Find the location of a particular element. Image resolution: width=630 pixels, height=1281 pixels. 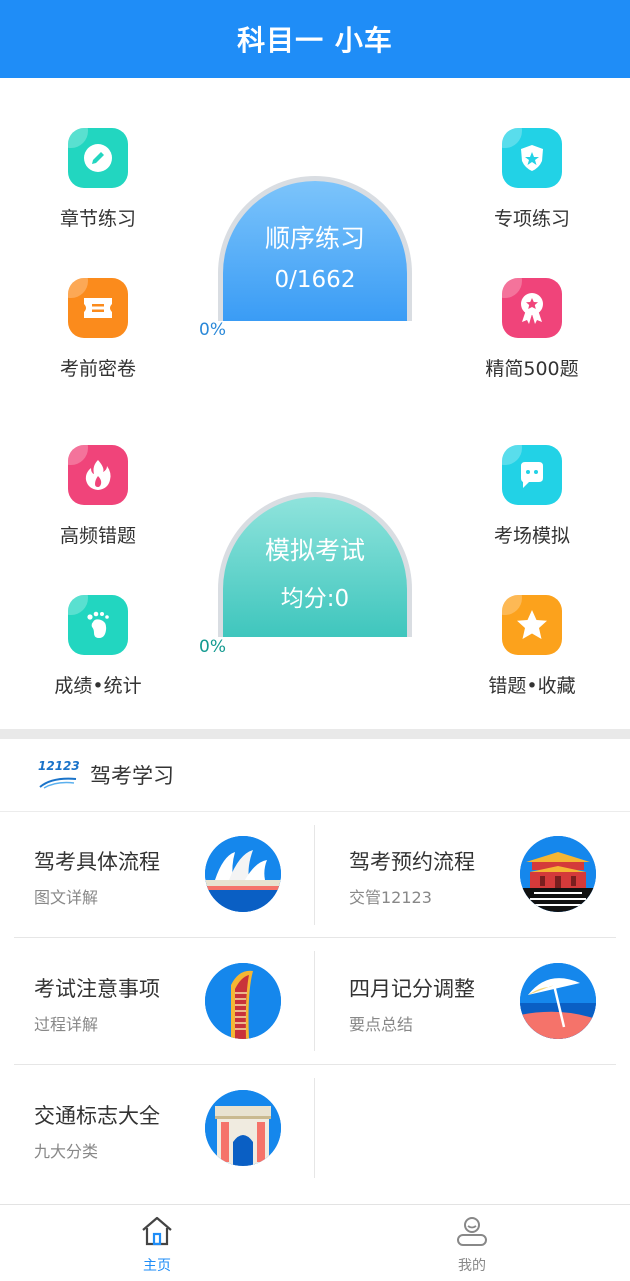

grid-divider is located at coordinates (314, 1128).